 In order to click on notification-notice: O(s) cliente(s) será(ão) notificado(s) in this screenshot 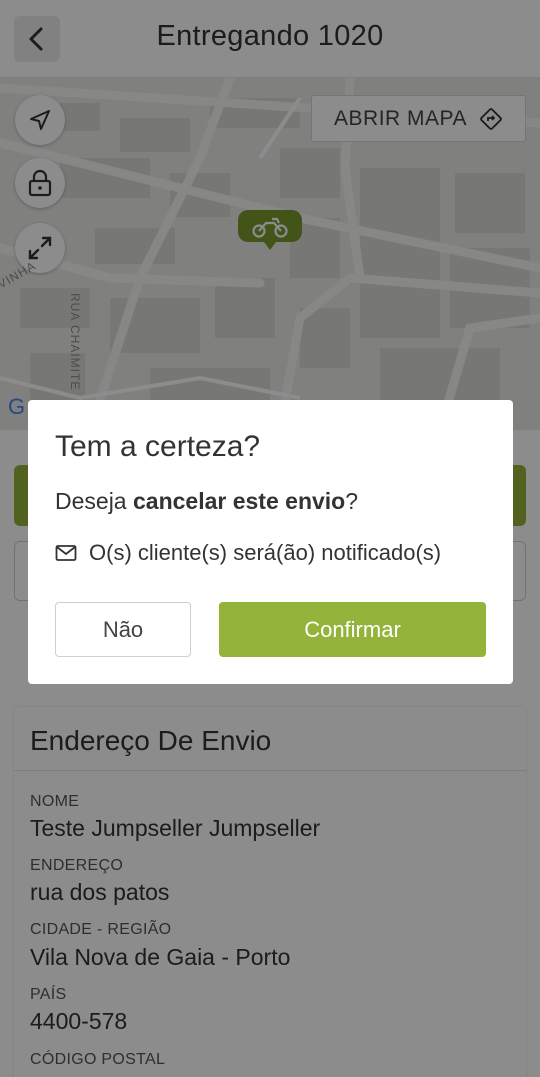, I will do `click(248, 553)`.